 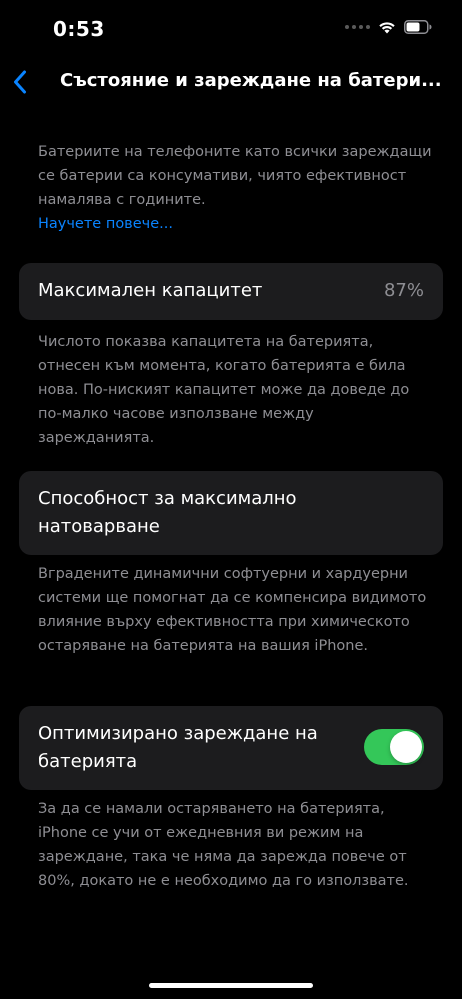 What do you see at coordinates (231, 30) in the screenshot?
I see `status-bar: 0:53` at bounding box center [231, 30].